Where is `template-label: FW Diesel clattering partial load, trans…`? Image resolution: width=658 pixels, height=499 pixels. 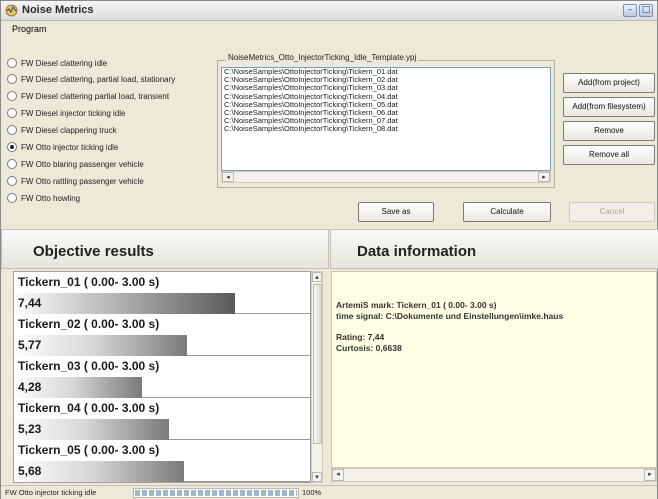 template-label: FW Diesel clattering partial load, trans… is located at coordinates (95, 97).